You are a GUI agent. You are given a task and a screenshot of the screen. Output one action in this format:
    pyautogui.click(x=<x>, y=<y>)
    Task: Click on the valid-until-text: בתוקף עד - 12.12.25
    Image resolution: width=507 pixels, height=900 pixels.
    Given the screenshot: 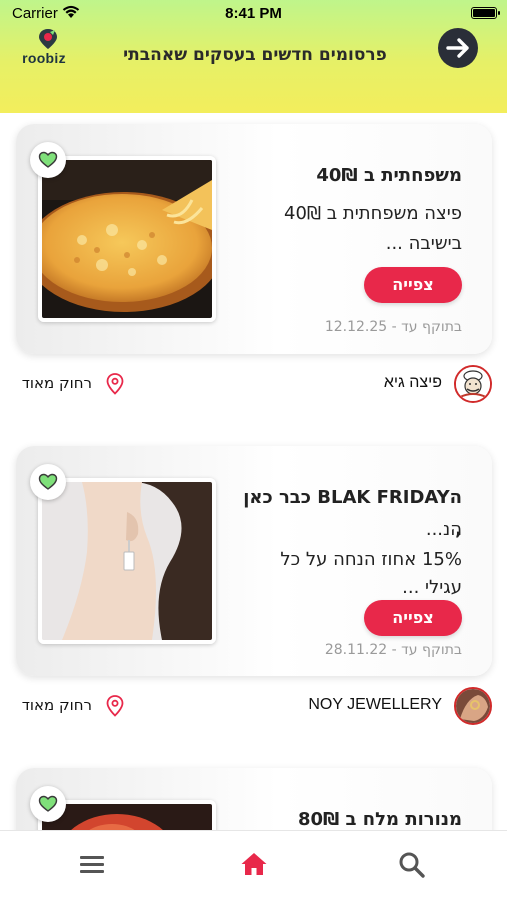 What is the action you would take?
    pyautogui.click(x=393, y=327)
    